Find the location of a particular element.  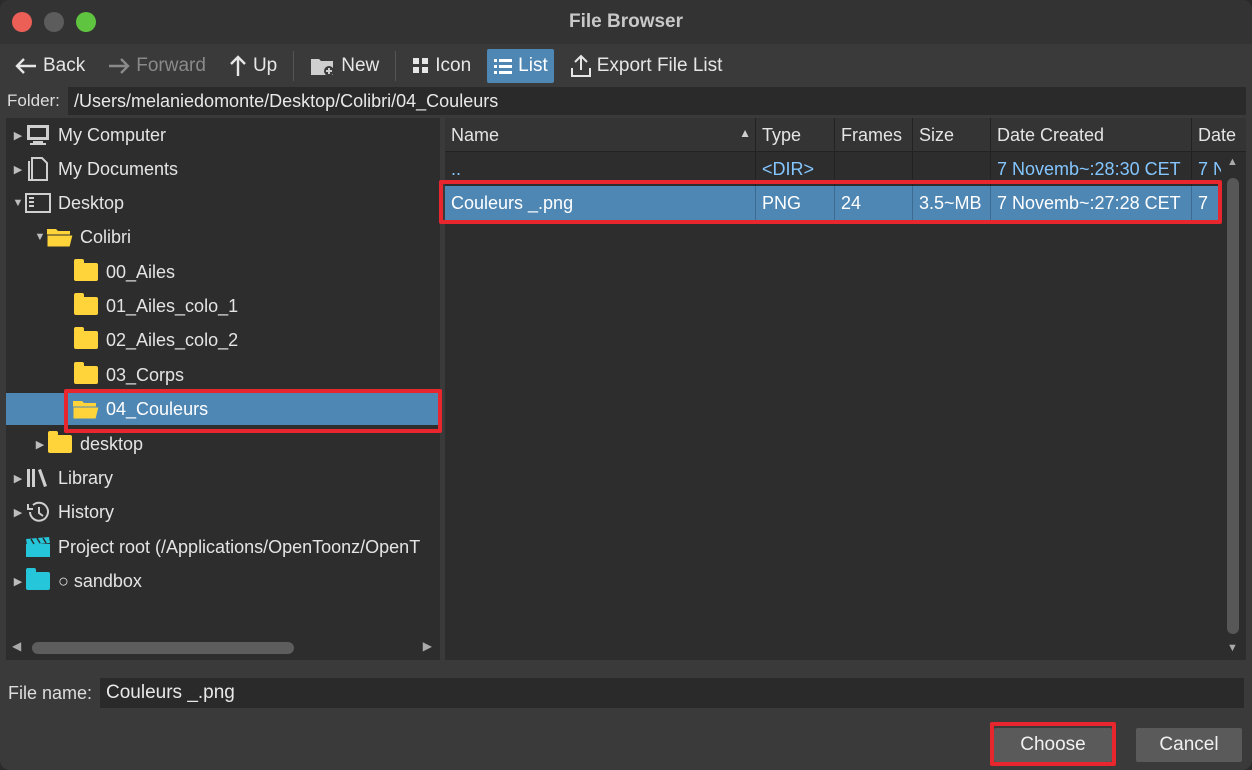

window-controls is located at coordinates (54, 22).